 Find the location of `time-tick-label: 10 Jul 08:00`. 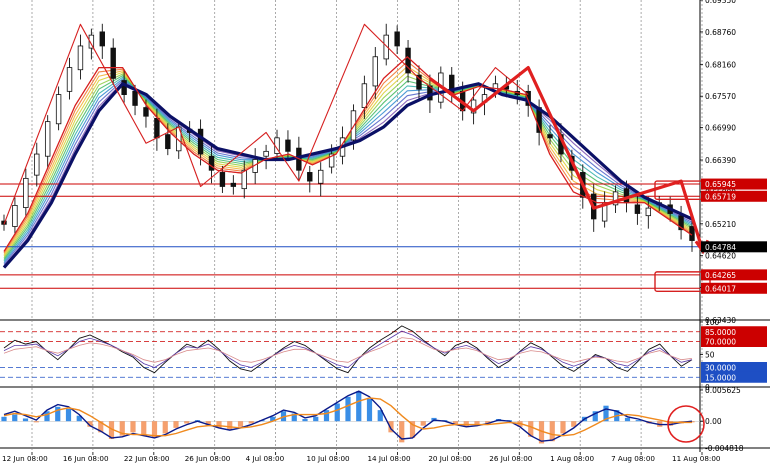

time-tick-label: 10 Jul 08:00 is located at coordinates (329, 458).